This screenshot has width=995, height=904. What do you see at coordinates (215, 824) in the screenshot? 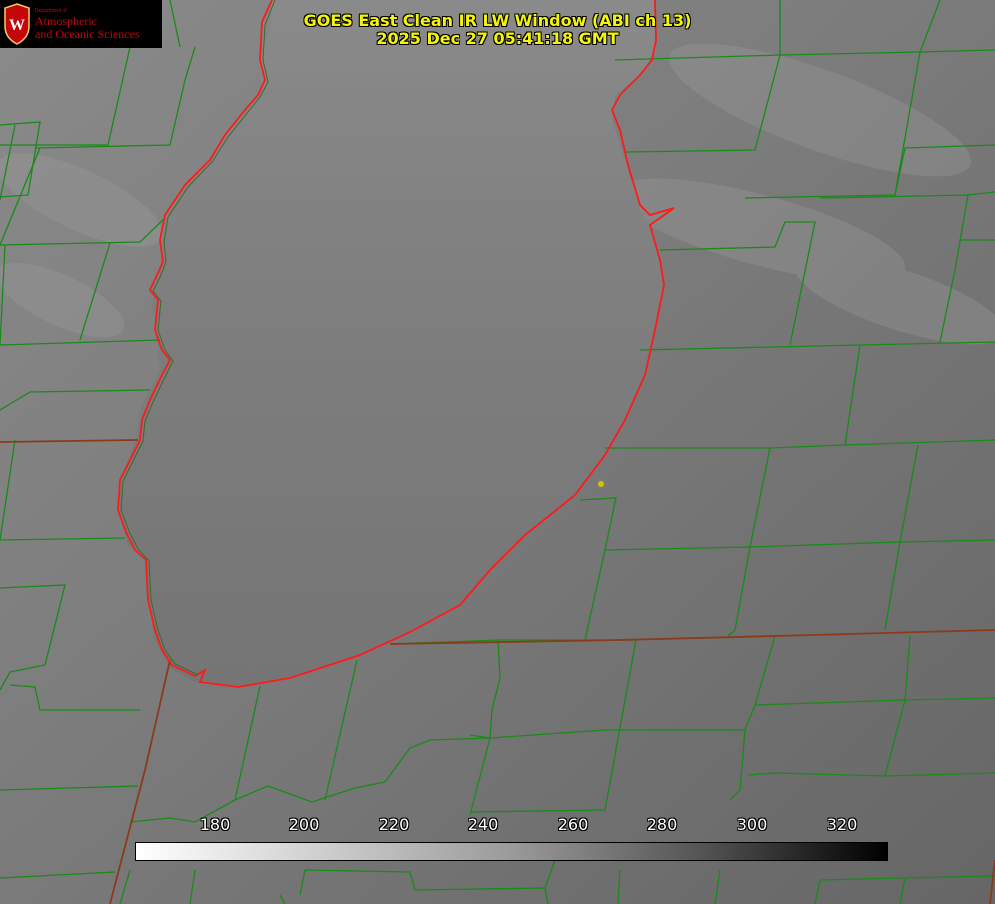
I see `colorbar-tick: 180` at bounding box center [215, 824].